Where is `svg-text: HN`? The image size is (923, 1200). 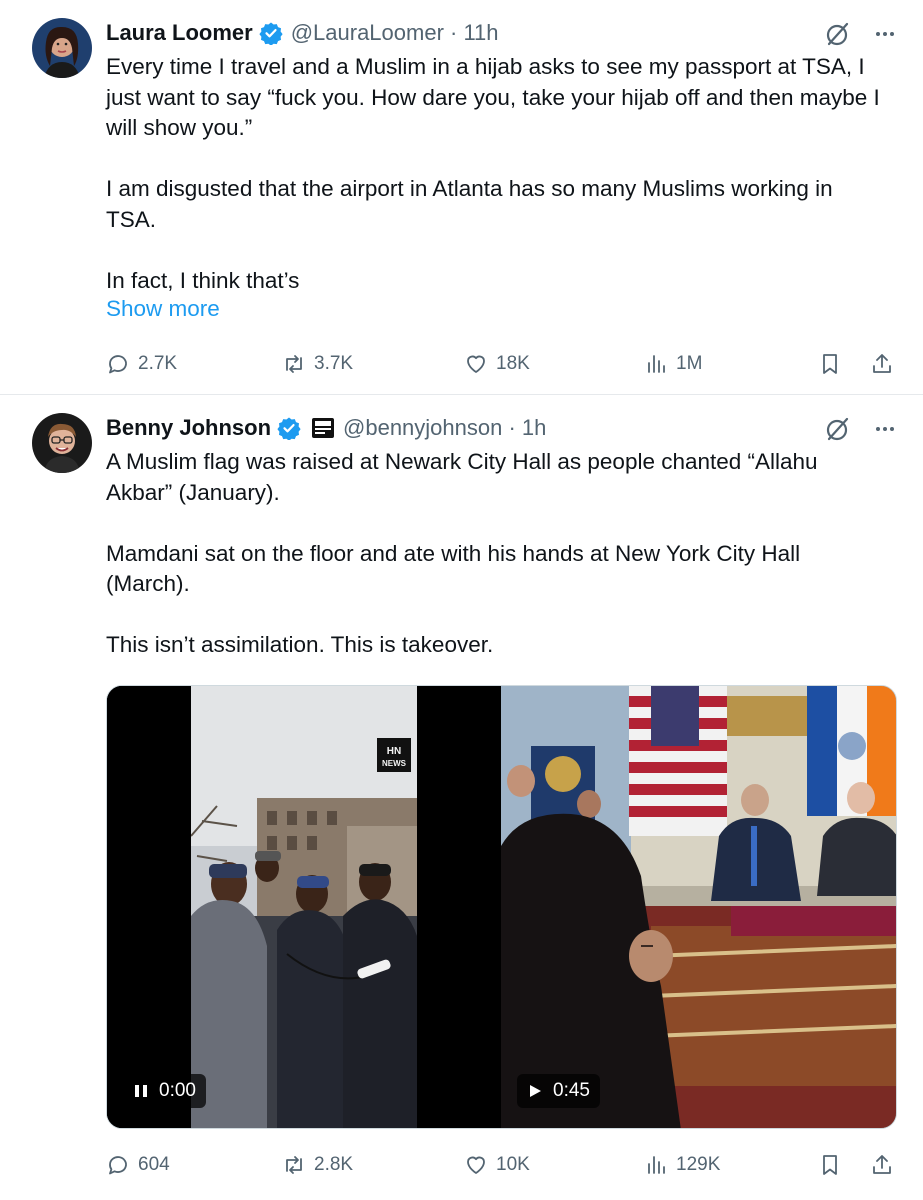
svg-text: HN is located at coordinates (394, 751).